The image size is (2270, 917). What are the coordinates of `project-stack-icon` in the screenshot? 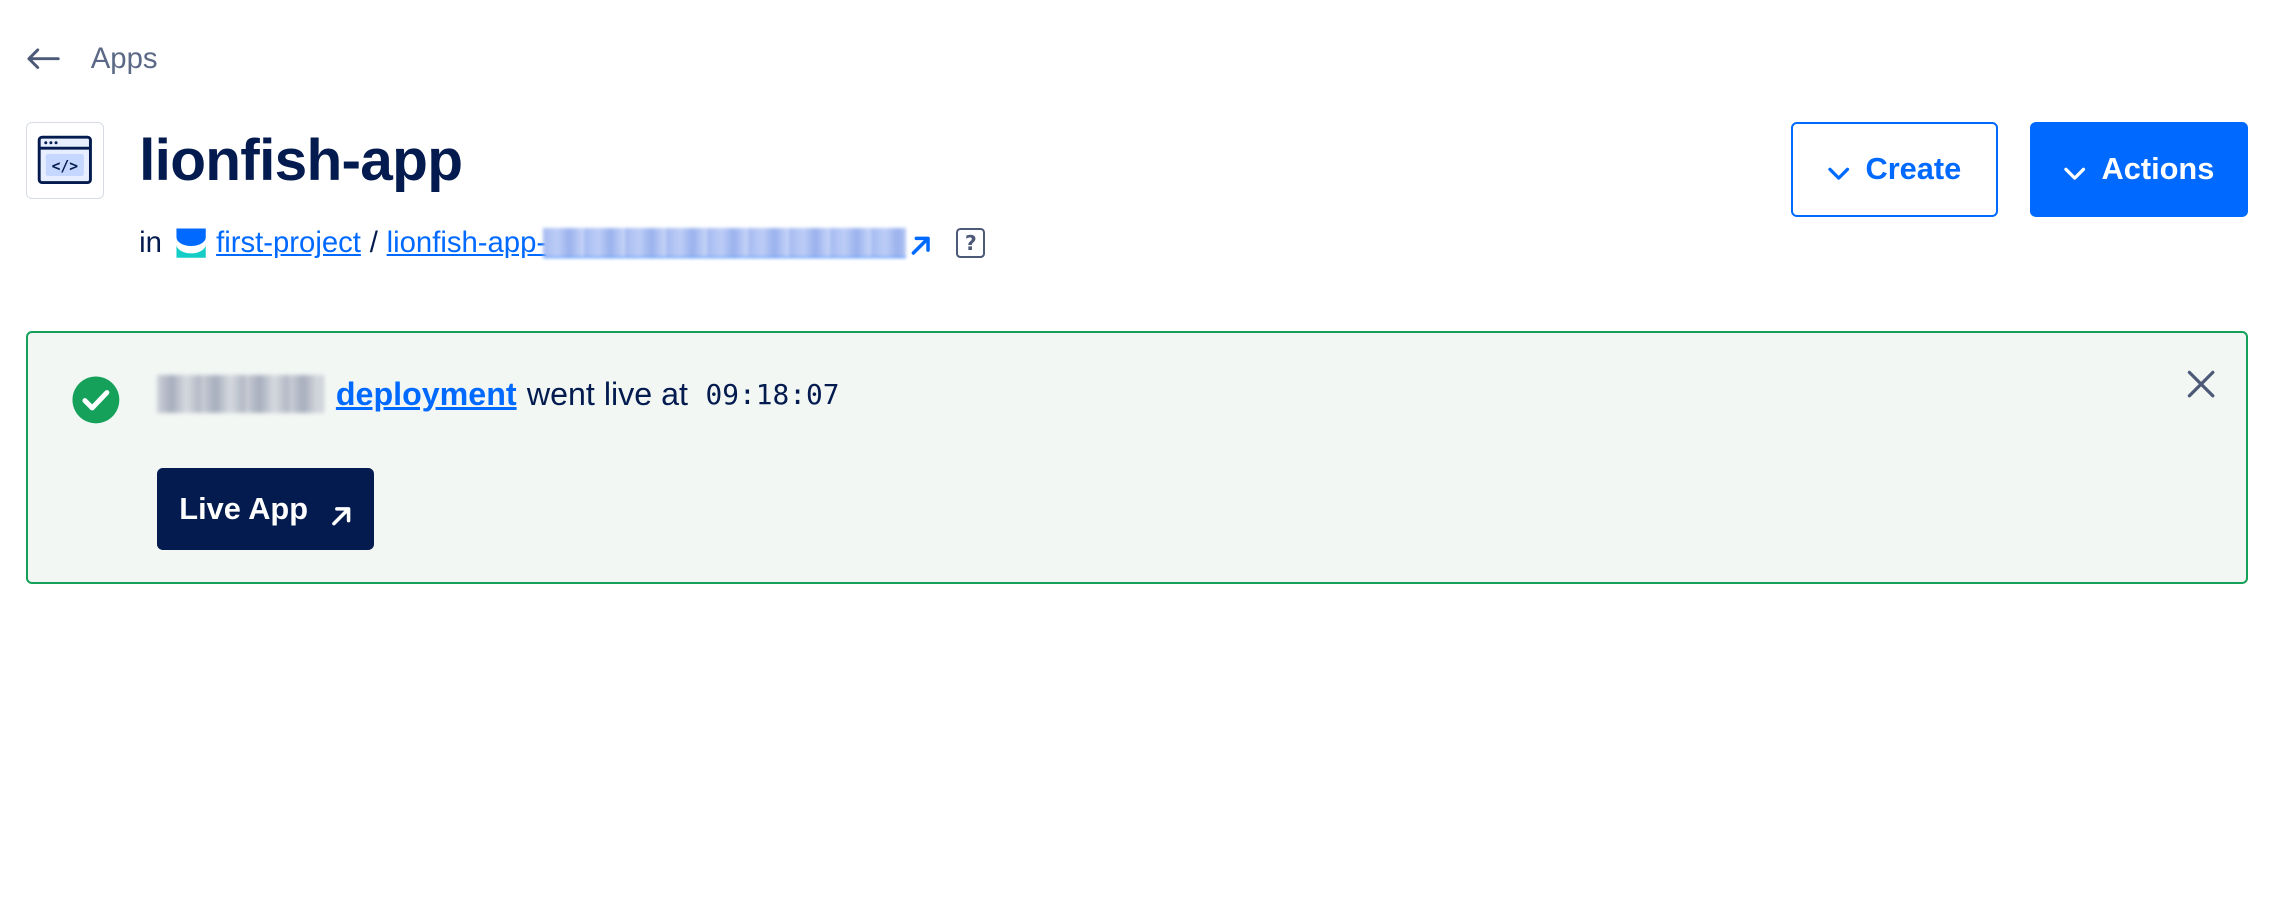 It's located at (191, 243).